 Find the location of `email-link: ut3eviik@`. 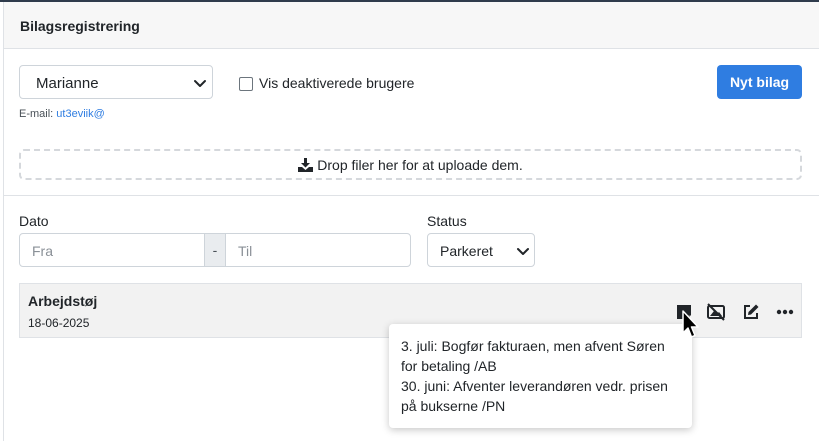

email-link: ut3eviik@ is located at coordinates (80, 114).